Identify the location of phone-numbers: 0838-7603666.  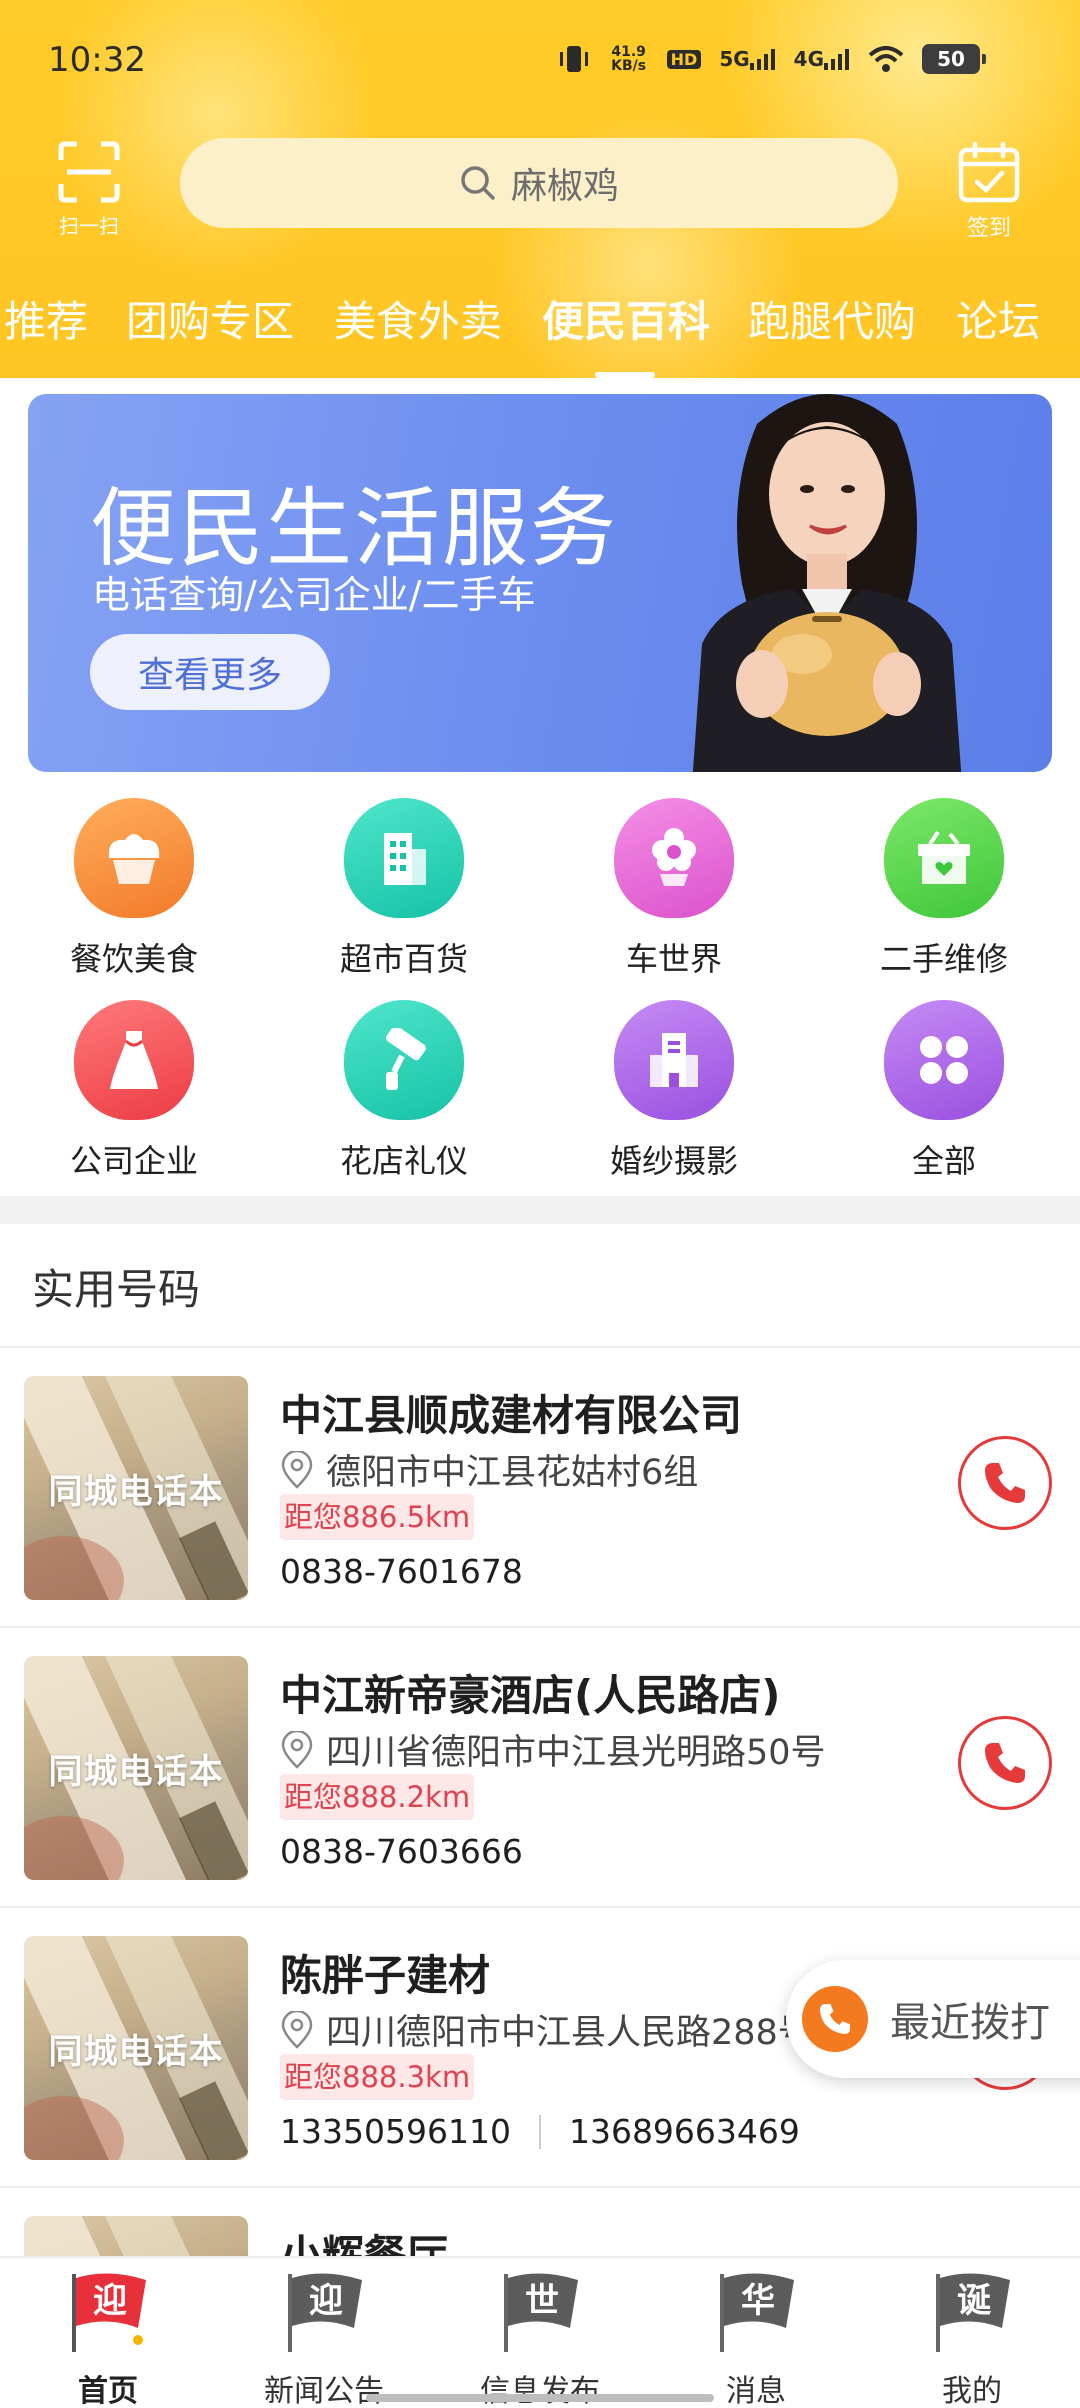
(401, 1851).